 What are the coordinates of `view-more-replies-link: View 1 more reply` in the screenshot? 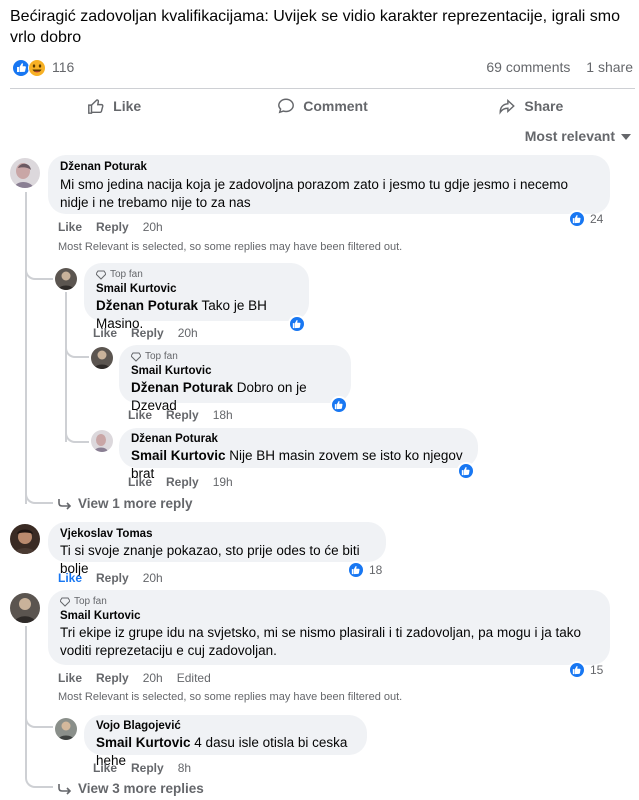 It's located at (125, 503).